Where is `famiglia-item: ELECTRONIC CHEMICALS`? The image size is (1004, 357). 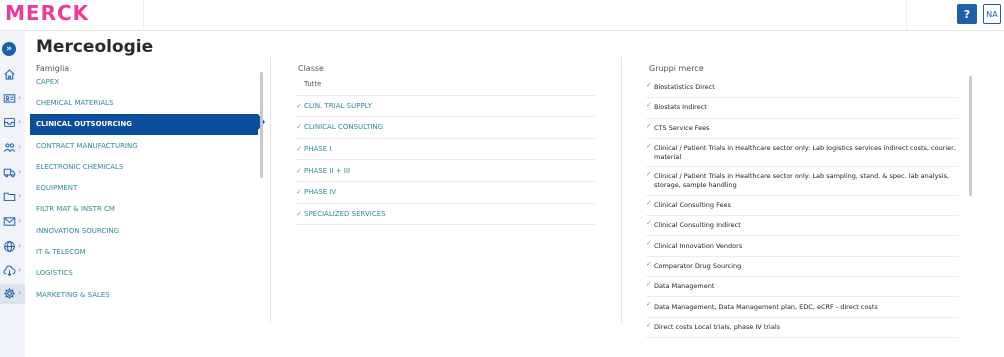 famiglia-item: ELECTRONIC CHEMICALS is located at coordinates (144, 166).